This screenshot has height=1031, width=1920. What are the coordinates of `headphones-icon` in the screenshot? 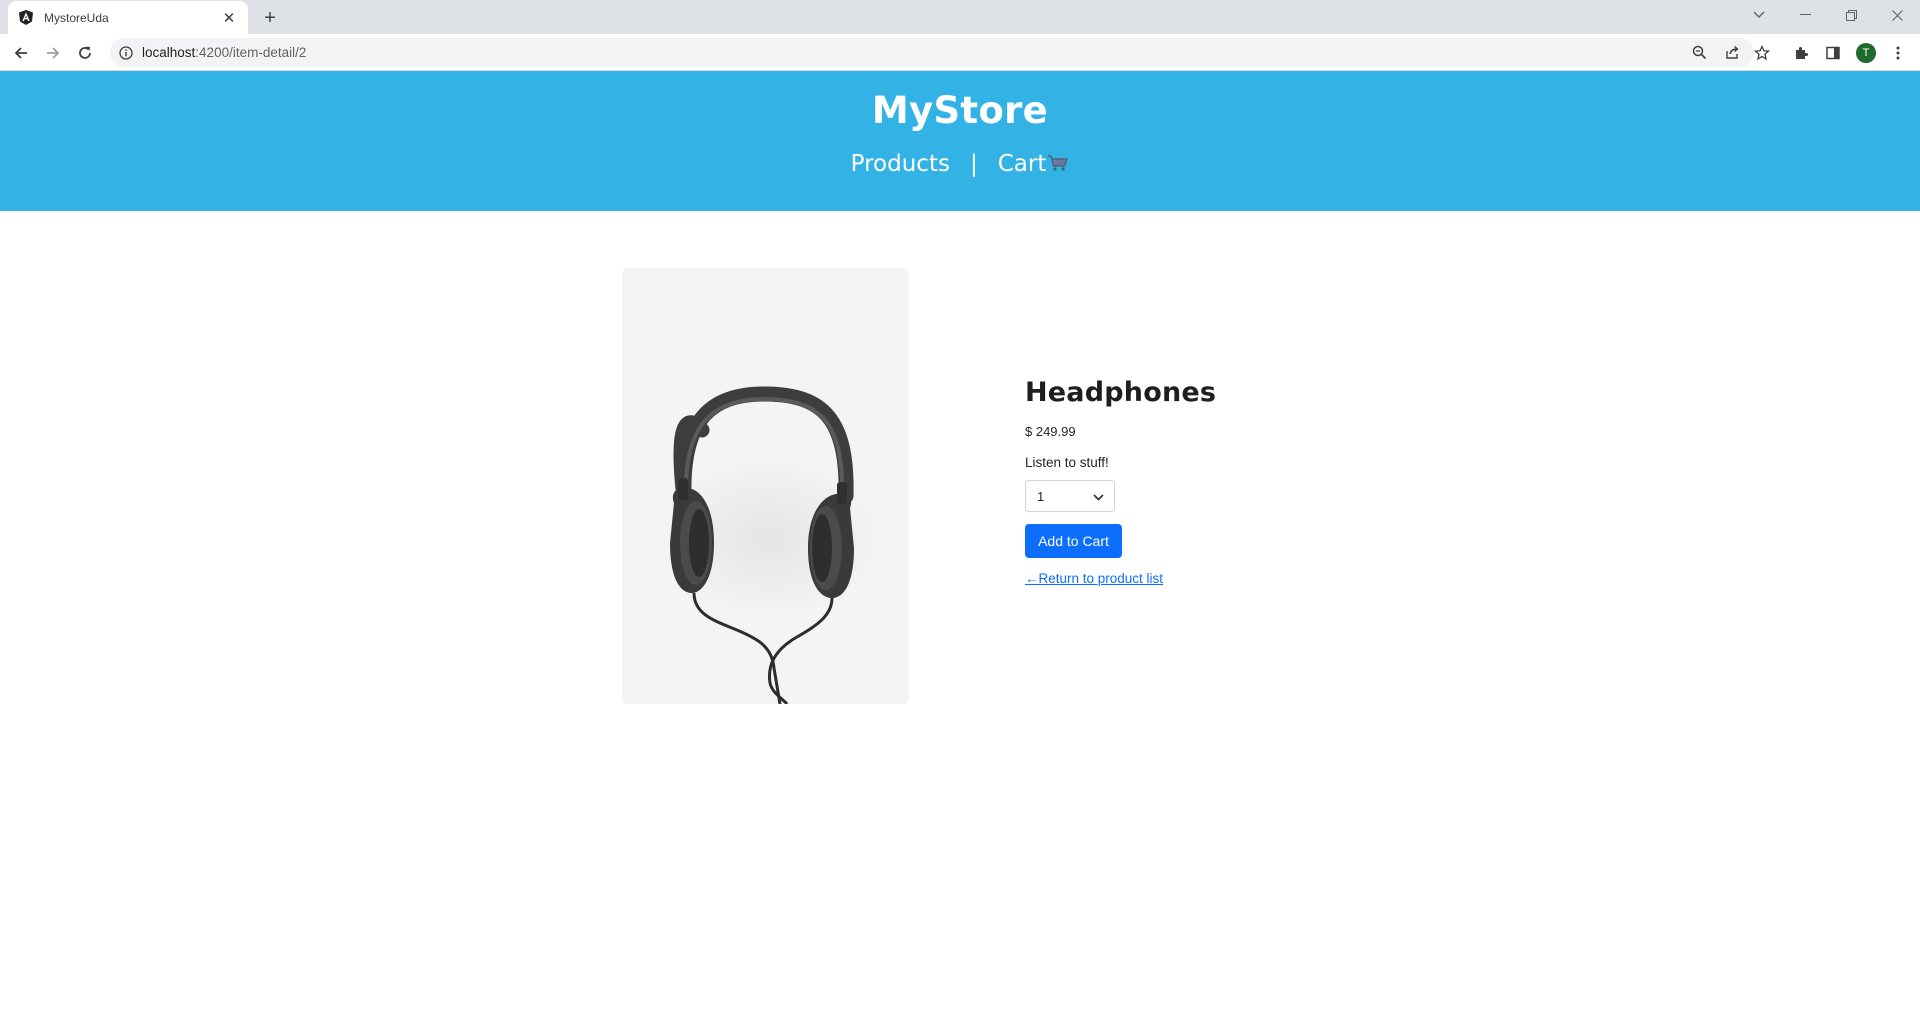 It's located at (770, 545).